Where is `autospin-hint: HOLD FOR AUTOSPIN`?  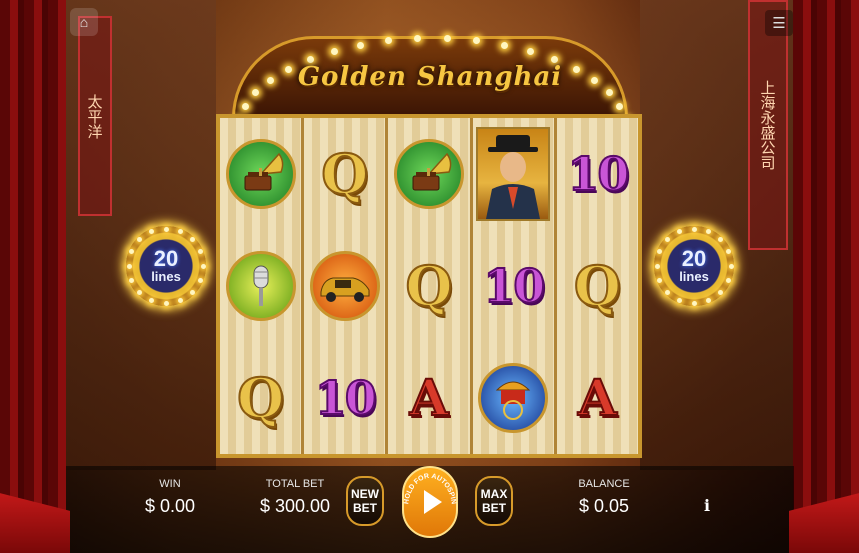 autospin-hint: HOLD FOR AUTOSPIN is located at coordinates (430, 489).